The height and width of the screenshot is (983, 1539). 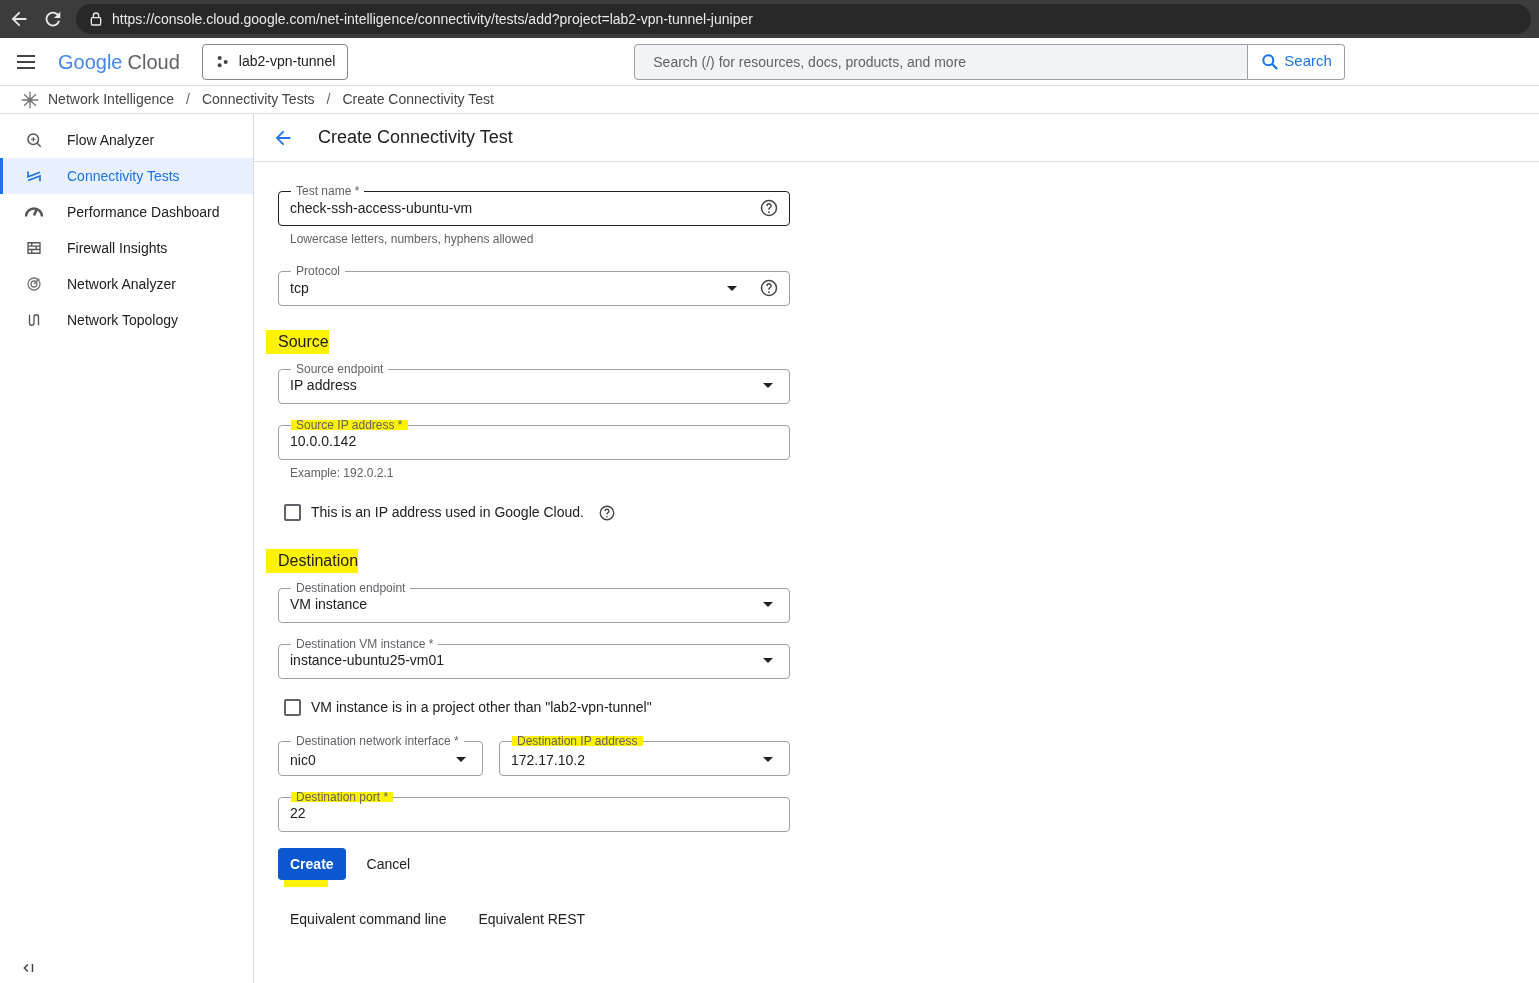 I want to click on field-label: Destination IP address, so click(x=577, y=741).